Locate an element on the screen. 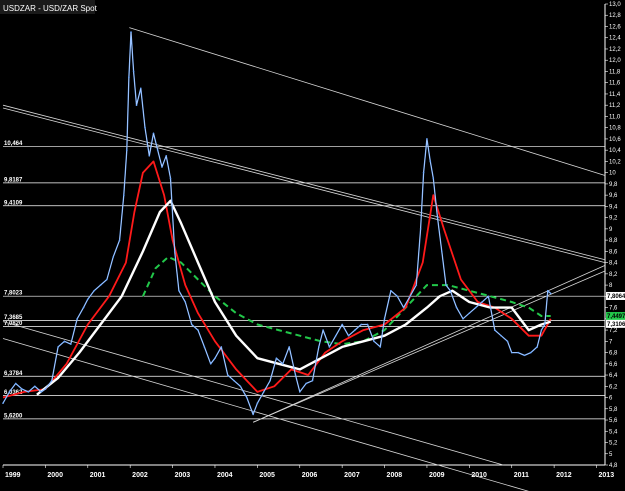 This screenshot has height=491, width=625. x-tick-label: 2006 is located at coordinates (310, 475).